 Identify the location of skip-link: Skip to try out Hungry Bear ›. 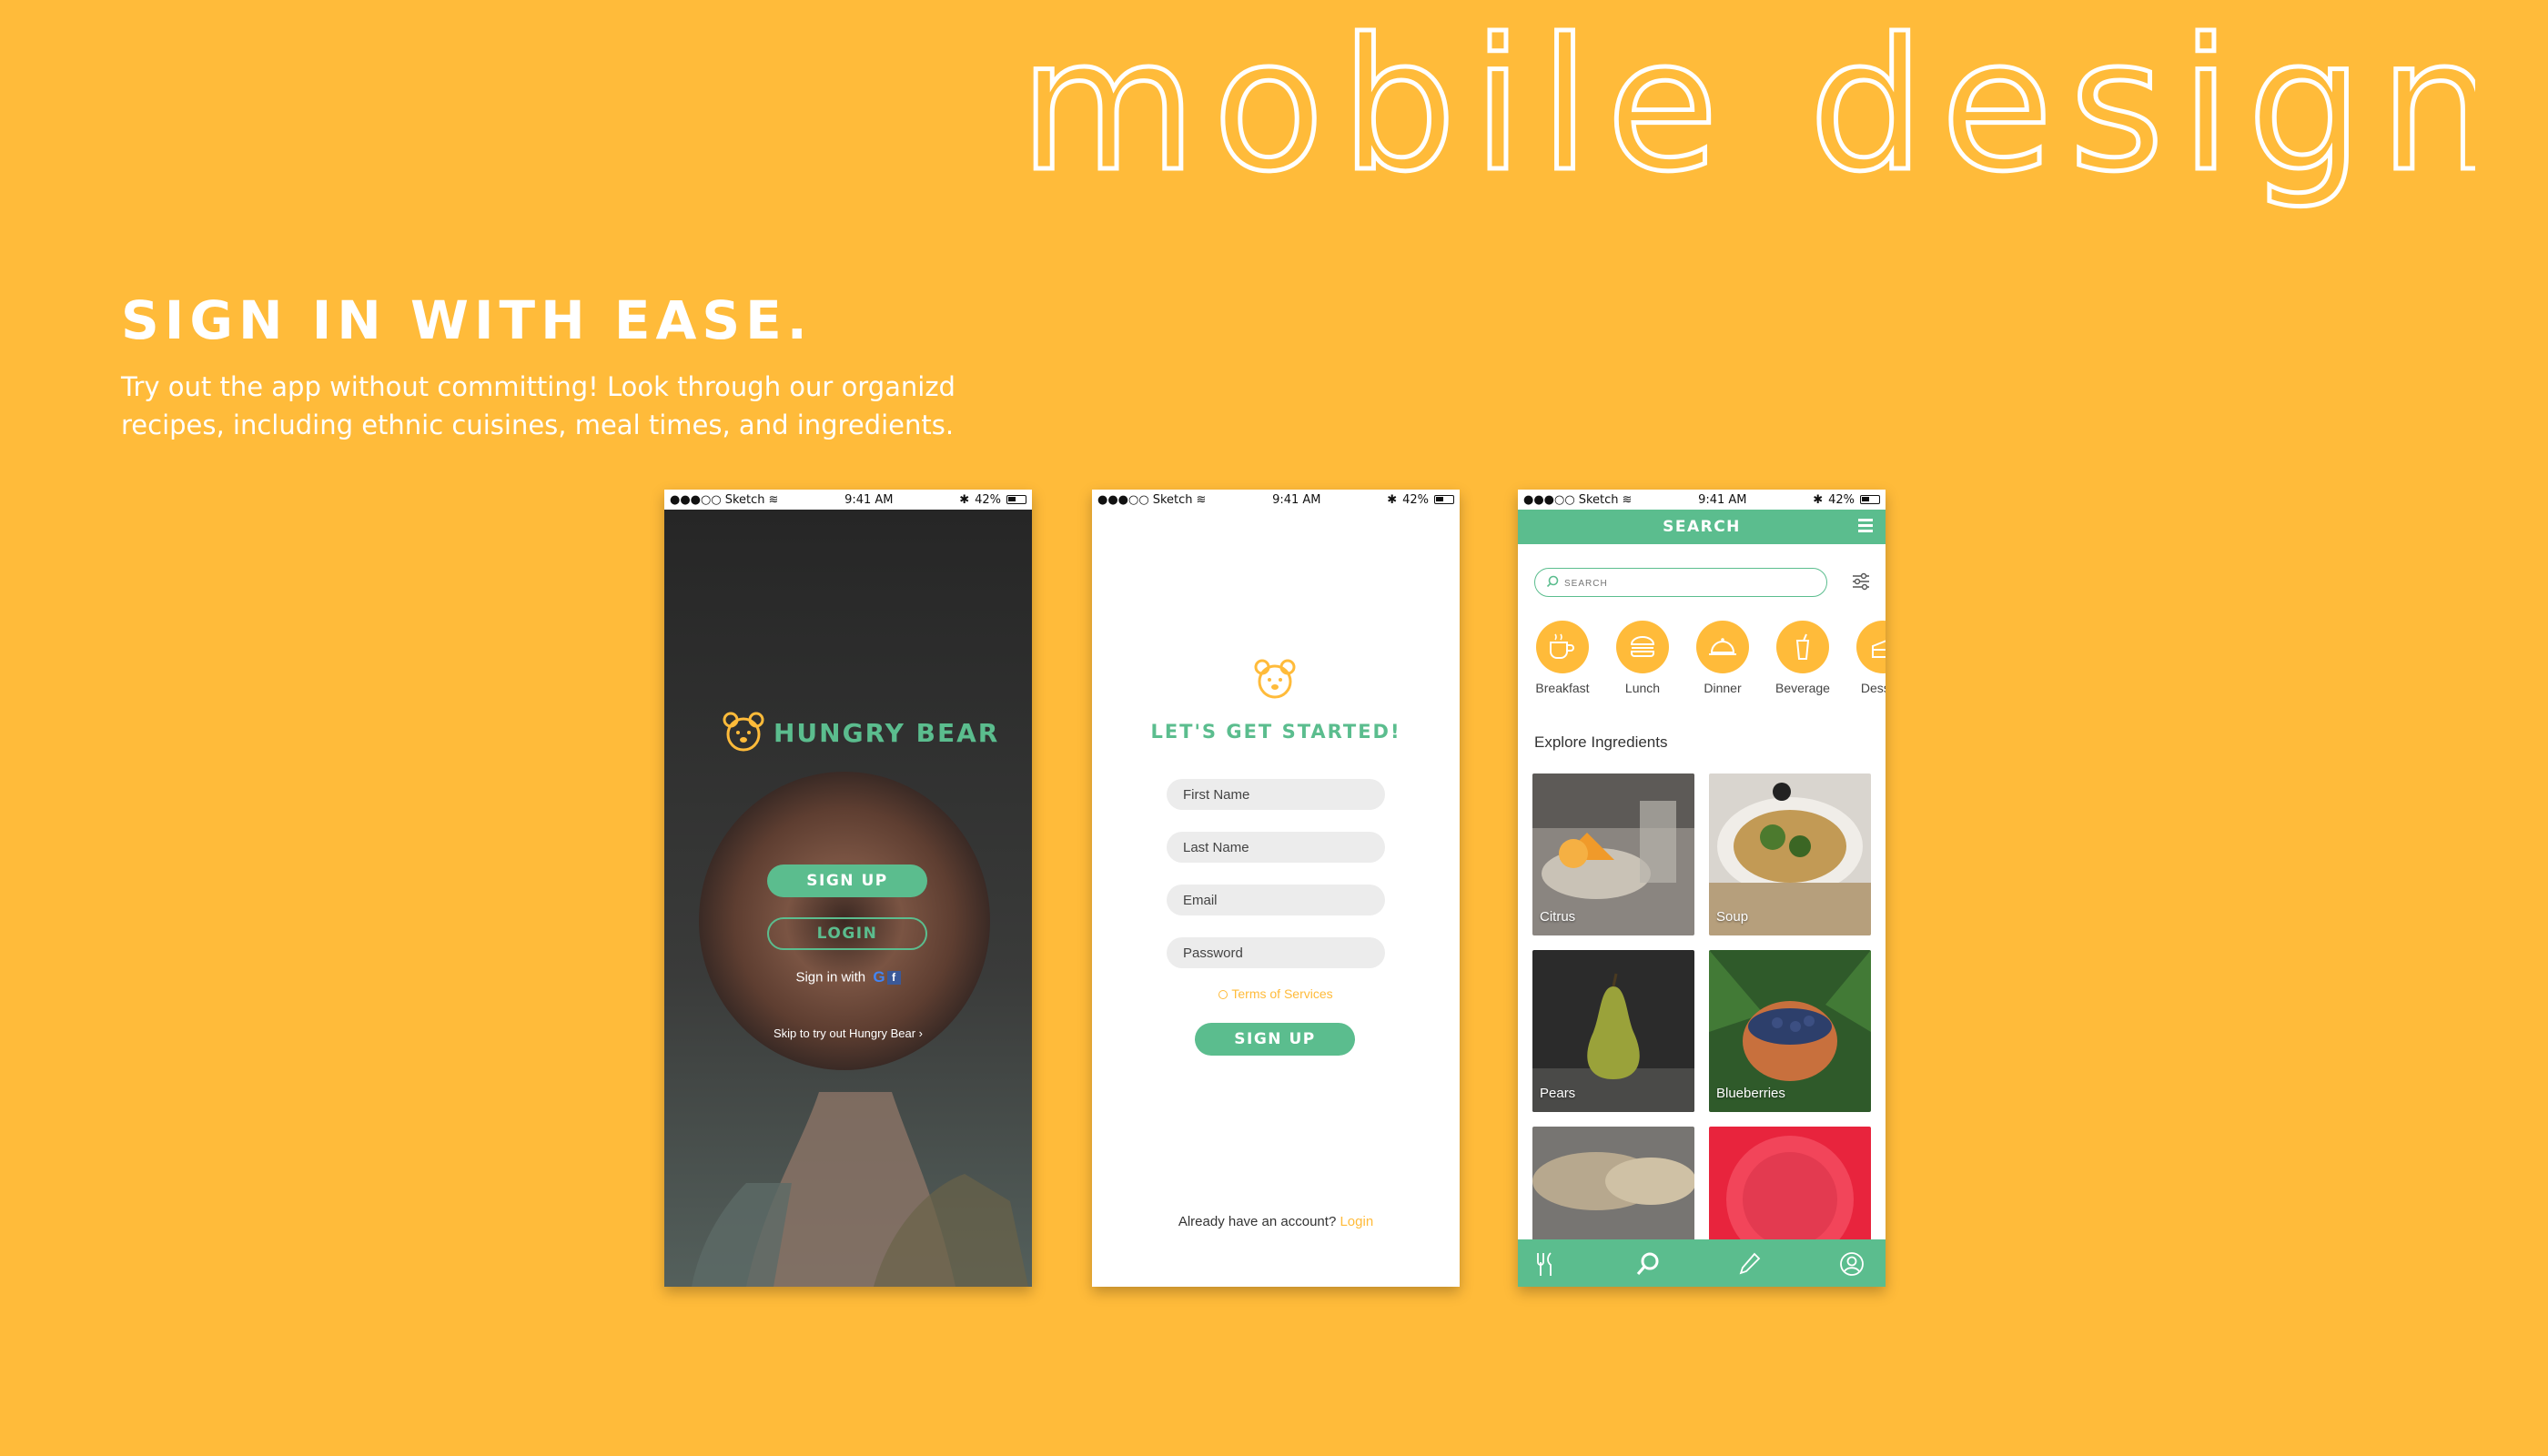
(848, 1033).